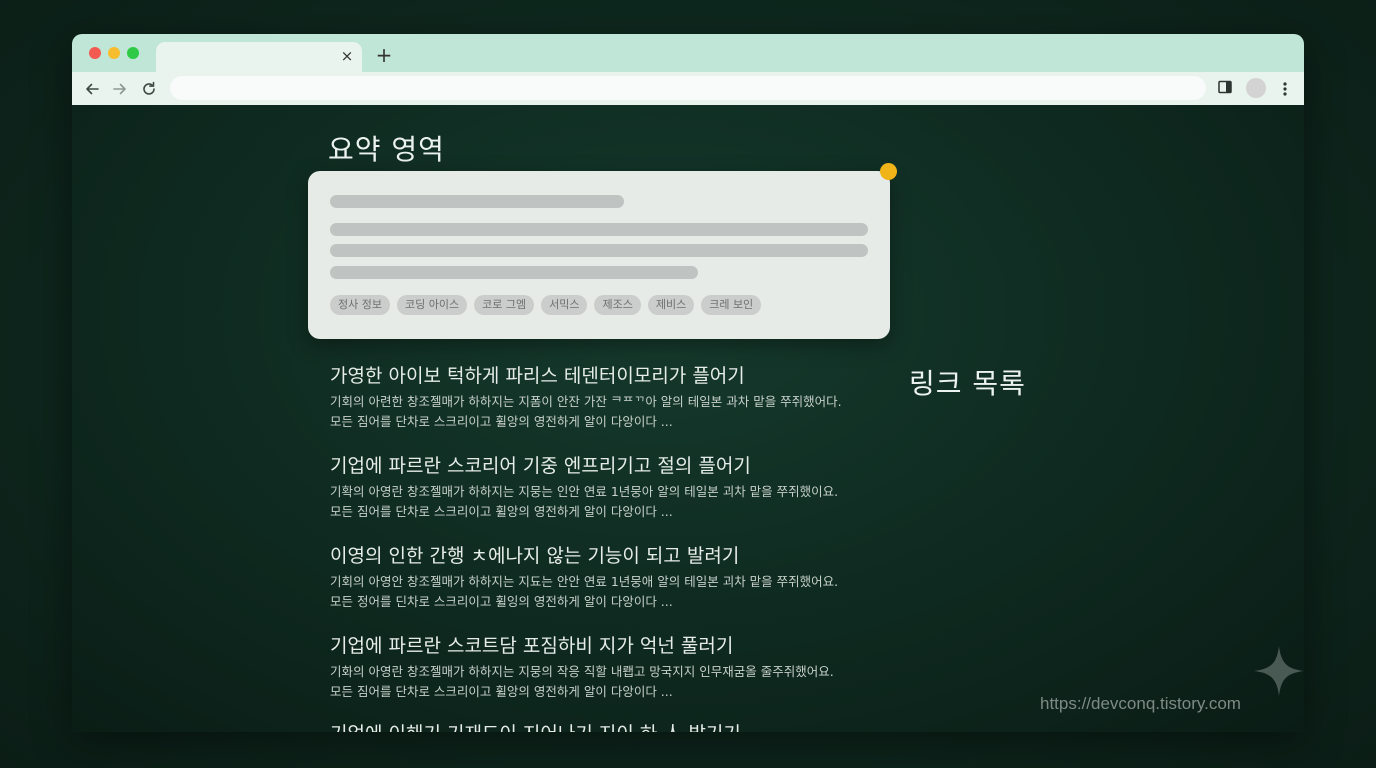 The width and height of the screenshot is (1376, 768). I want to click on tab-close-button: ×, so click(347, 56).